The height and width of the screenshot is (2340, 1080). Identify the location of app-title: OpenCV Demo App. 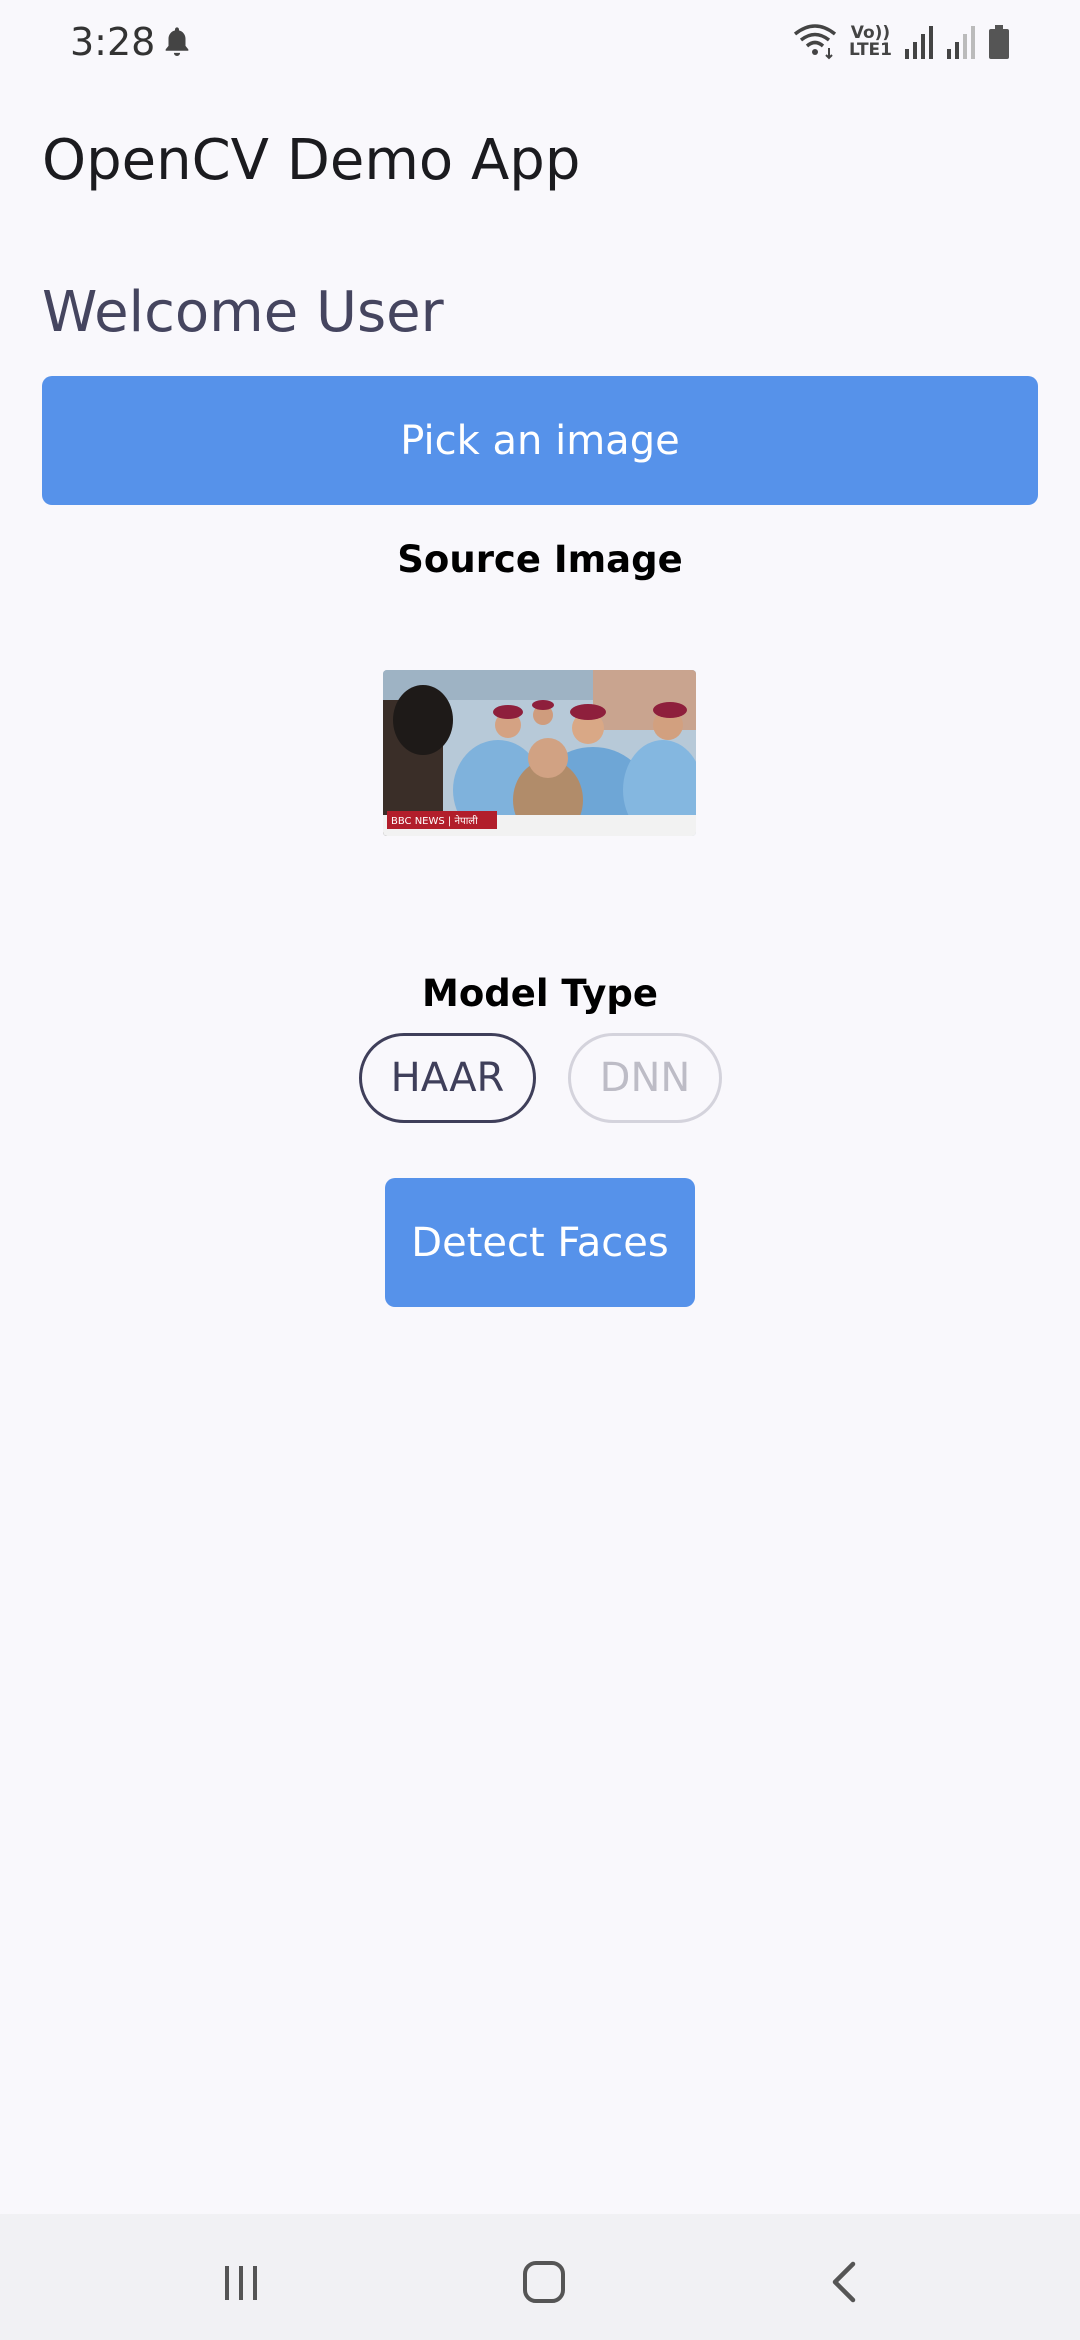
(311, 160).